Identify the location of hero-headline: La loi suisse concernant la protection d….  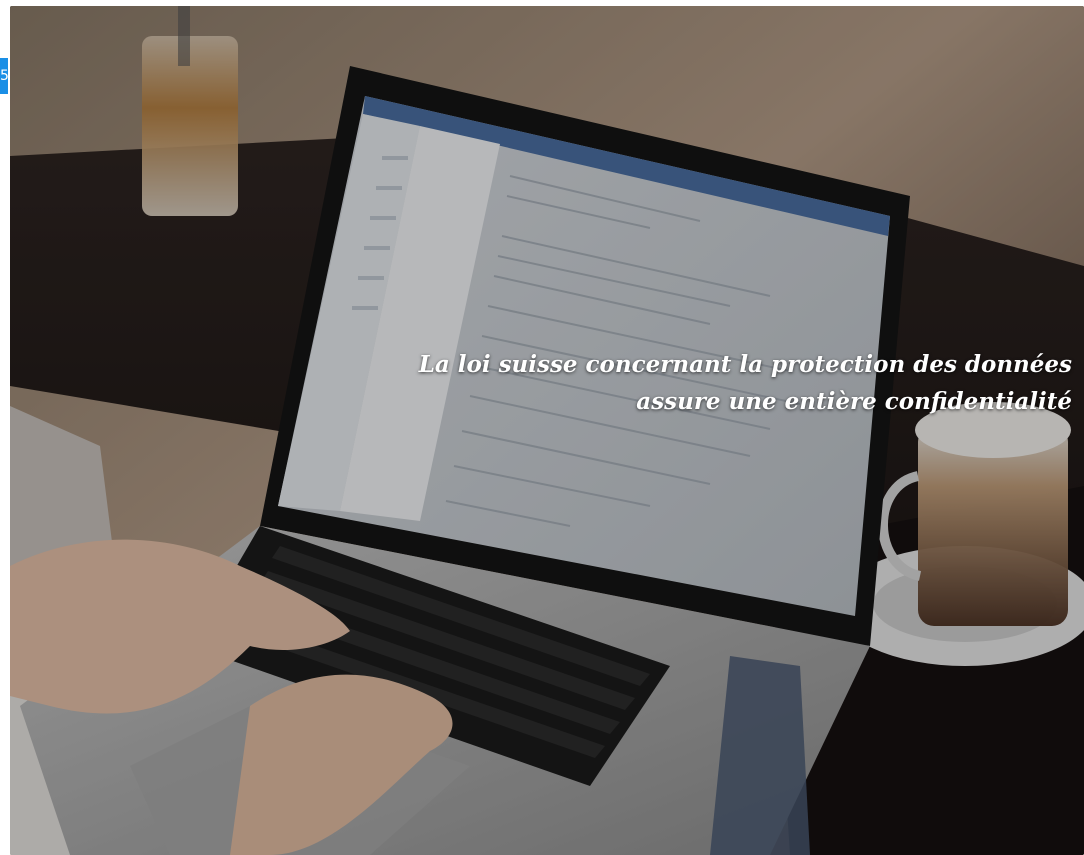
(712, 383).